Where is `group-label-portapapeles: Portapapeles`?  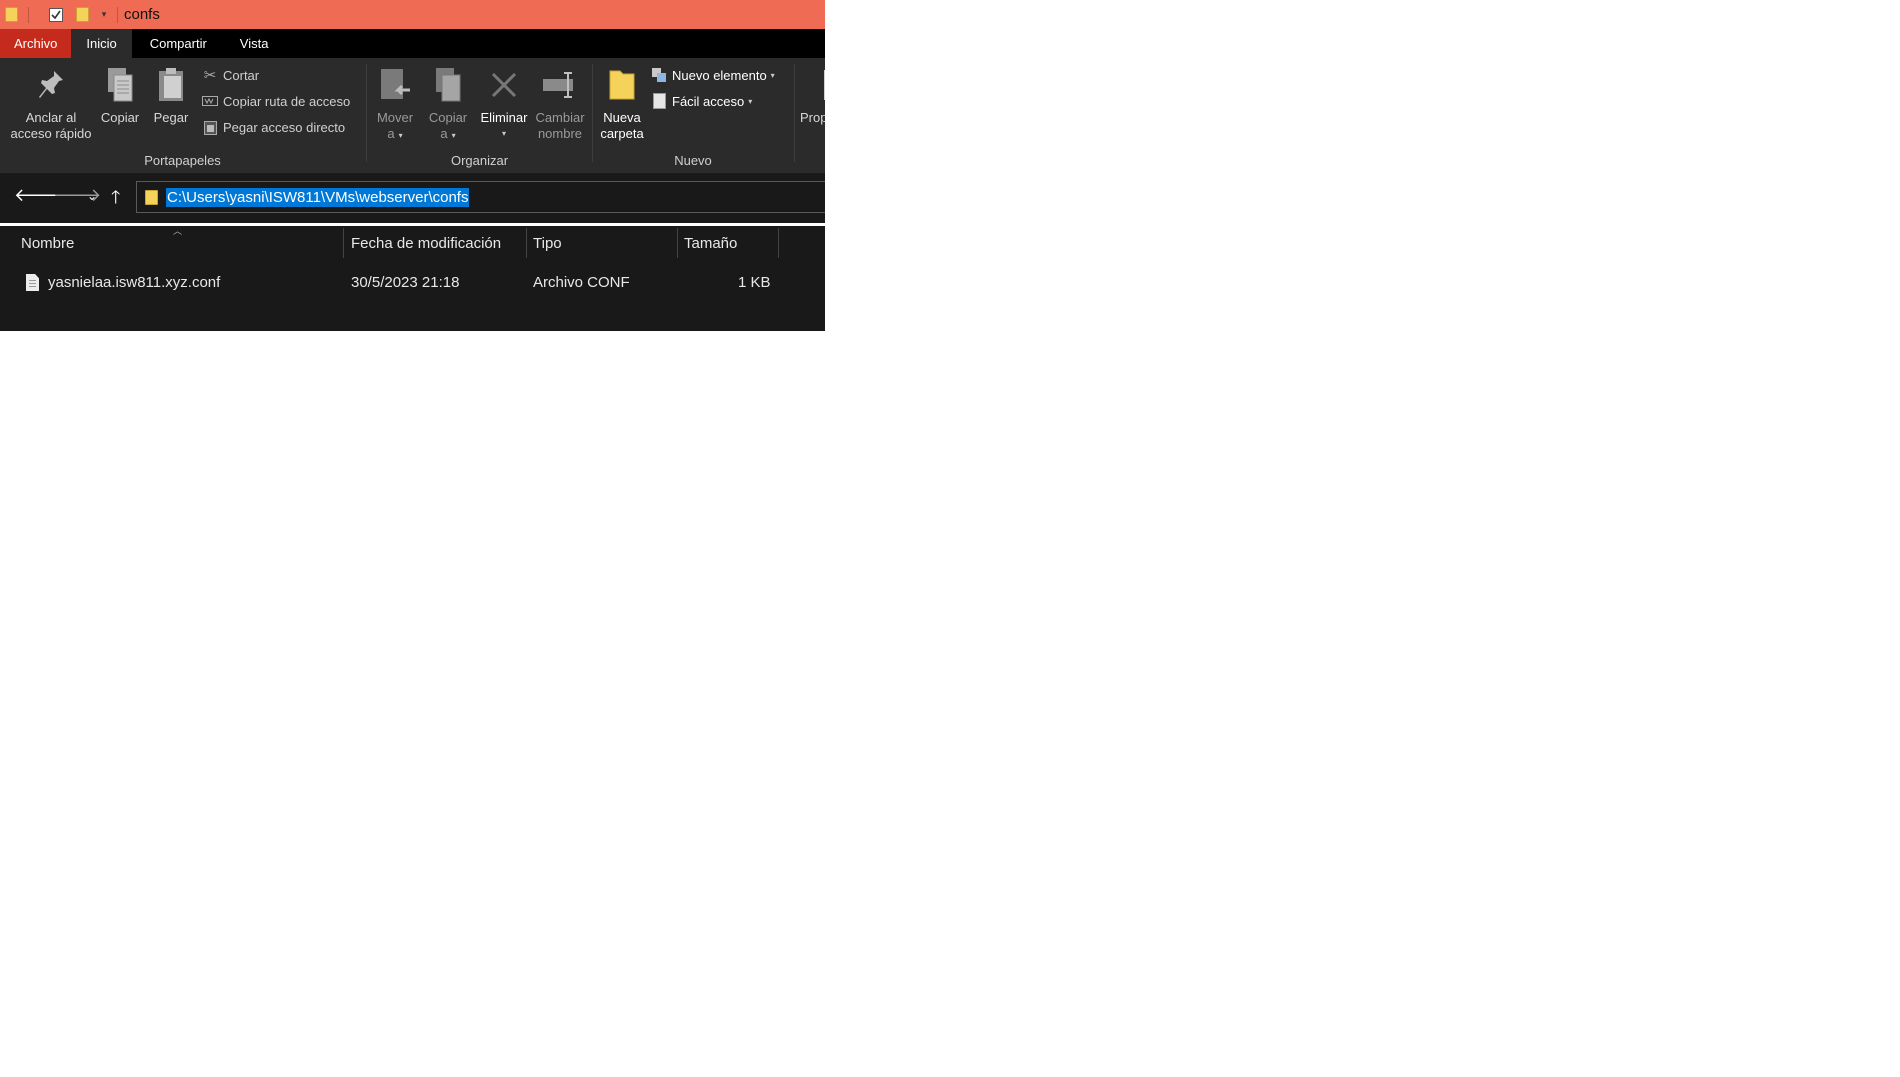 group-label-portapapeles: Portapapeles is located at coordinates (182, 160).